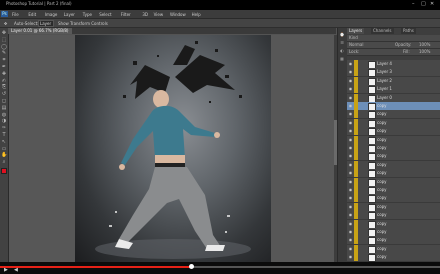 The height and width of the screenshot is (274, 440). Describe the element at coordinates (384, 89) in the screenshot. I see `layer-name: Layer 1` at that location.